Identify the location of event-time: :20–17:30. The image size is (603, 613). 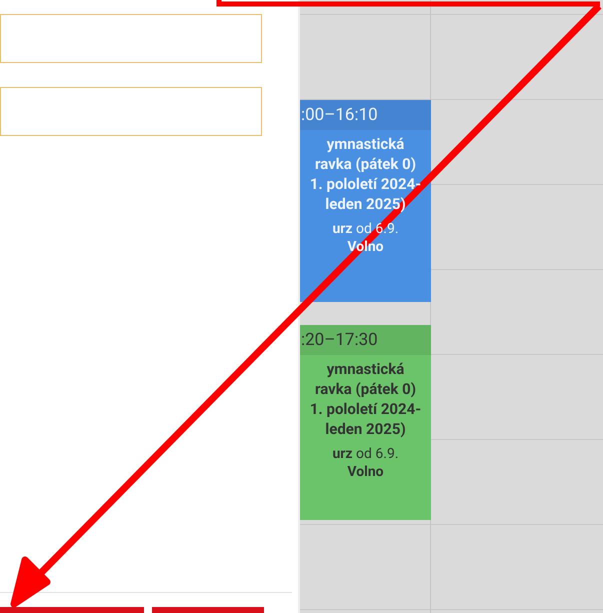
(339, 340).